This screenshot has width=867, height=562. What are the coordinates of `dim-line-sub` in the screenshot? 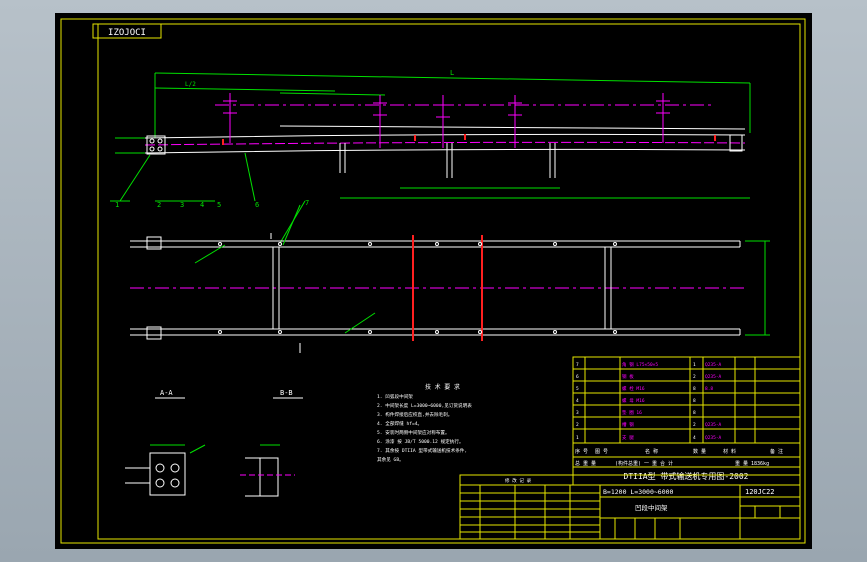 It's located at (245, 89).